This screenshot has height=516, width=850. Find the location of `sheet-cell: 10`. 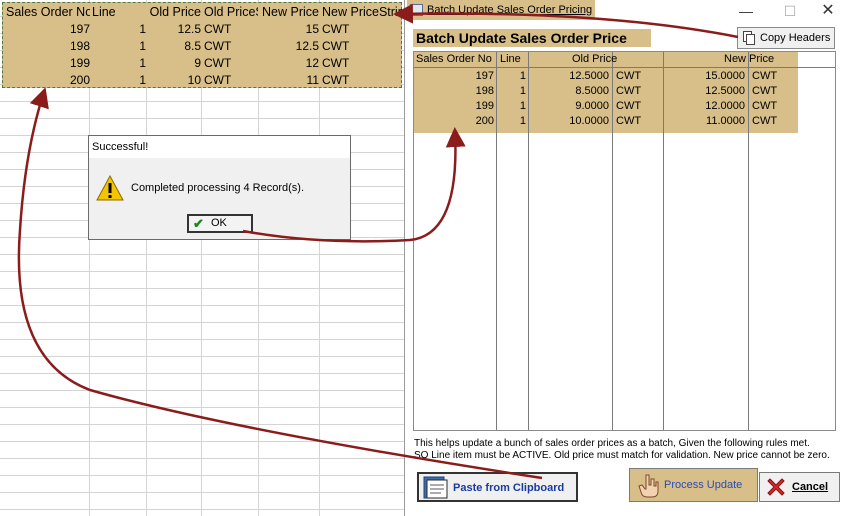

sheet-cell: 10 is located at coordinates (174, 80).